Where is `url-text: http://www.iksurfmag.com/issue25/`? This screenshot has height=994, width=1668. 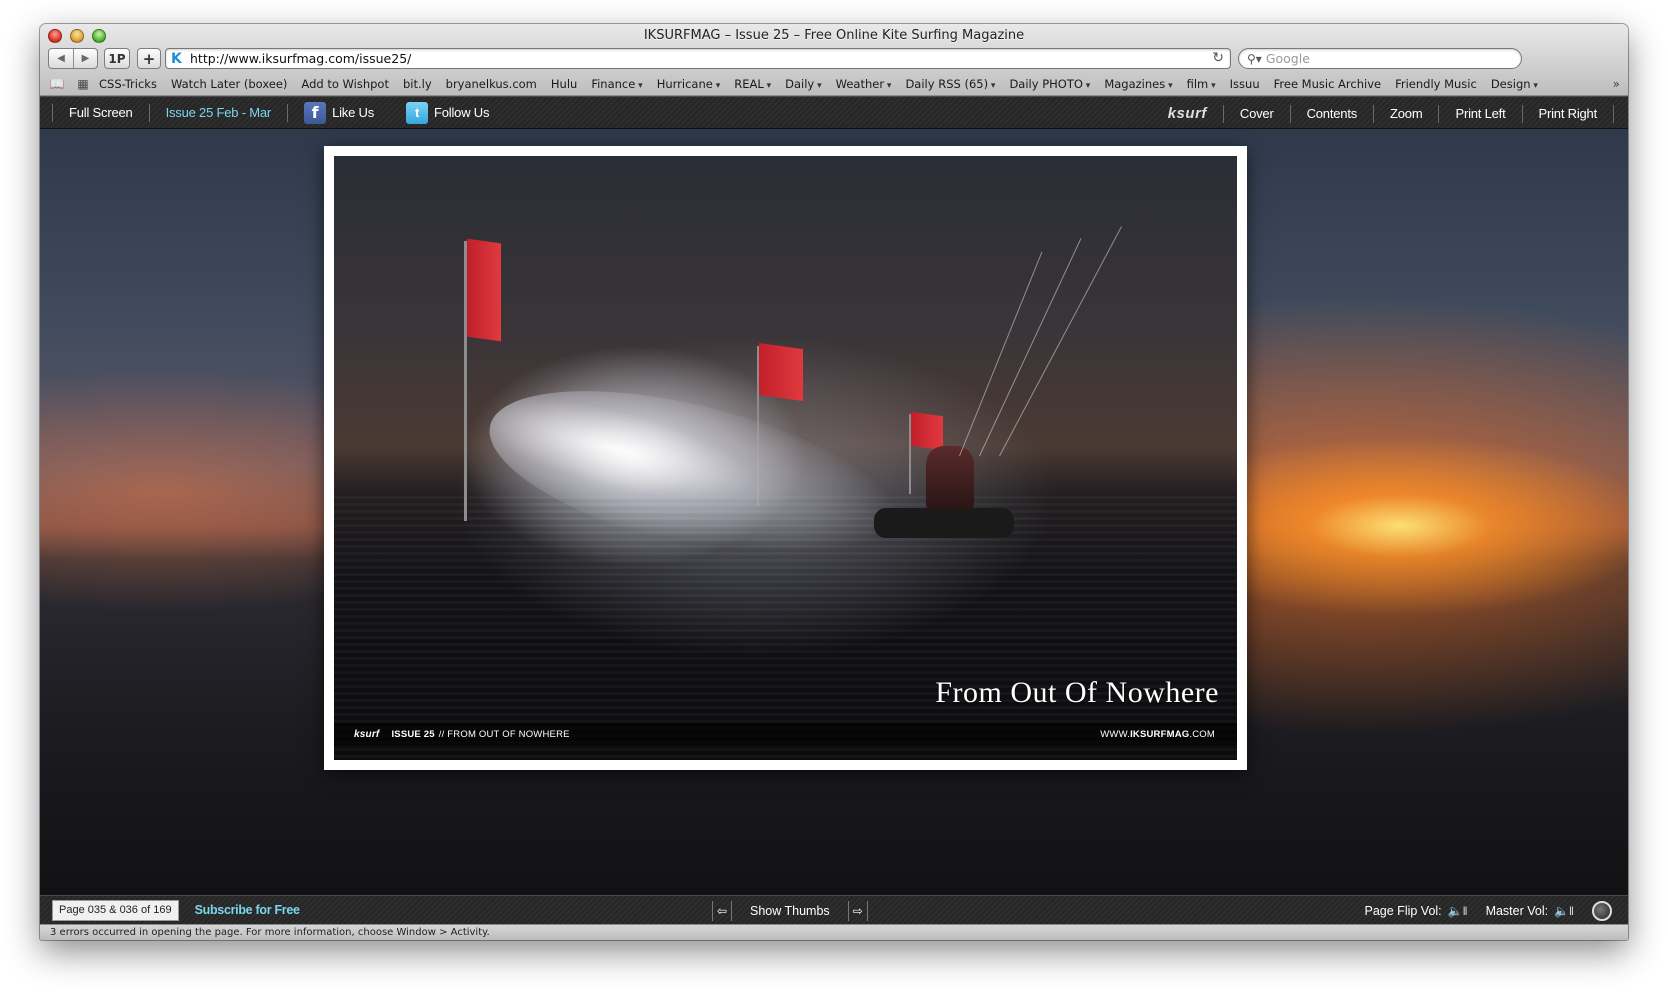
url-text: http://www.iksurfmag.com/issue25/ is located at coordinates (300, 58).